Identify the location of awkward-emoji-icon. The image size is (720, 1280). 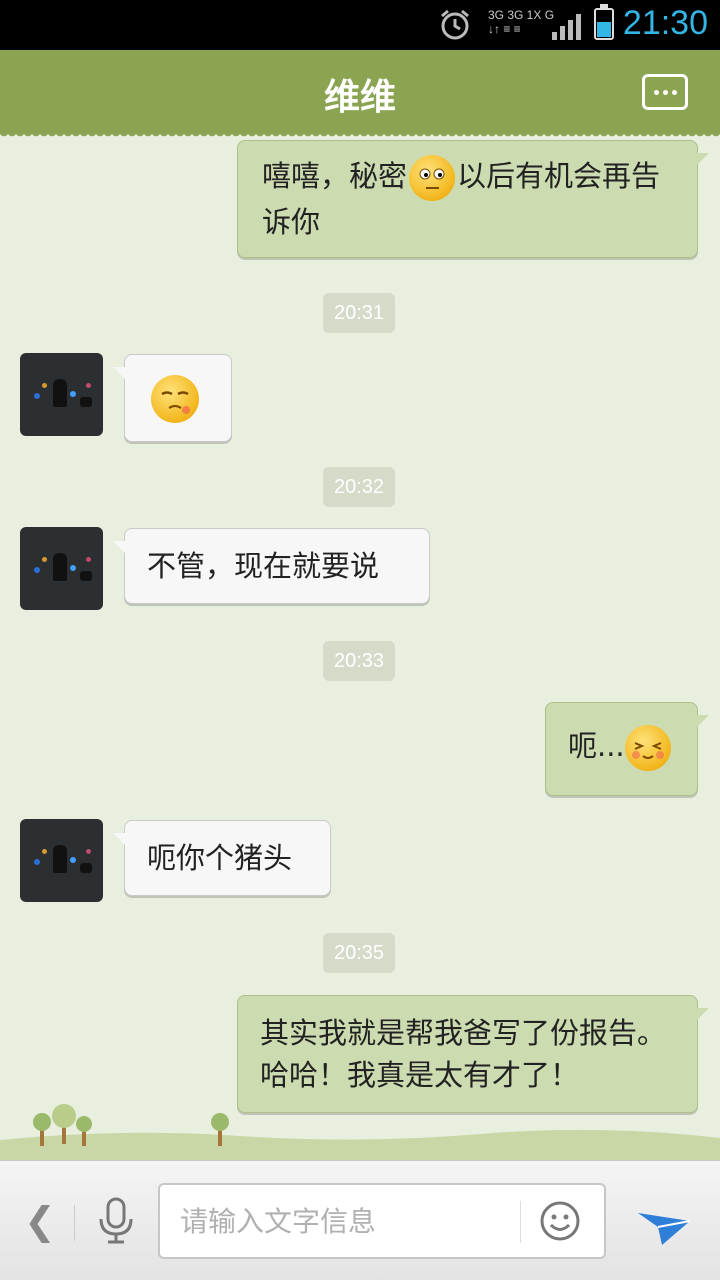
(432, 178).